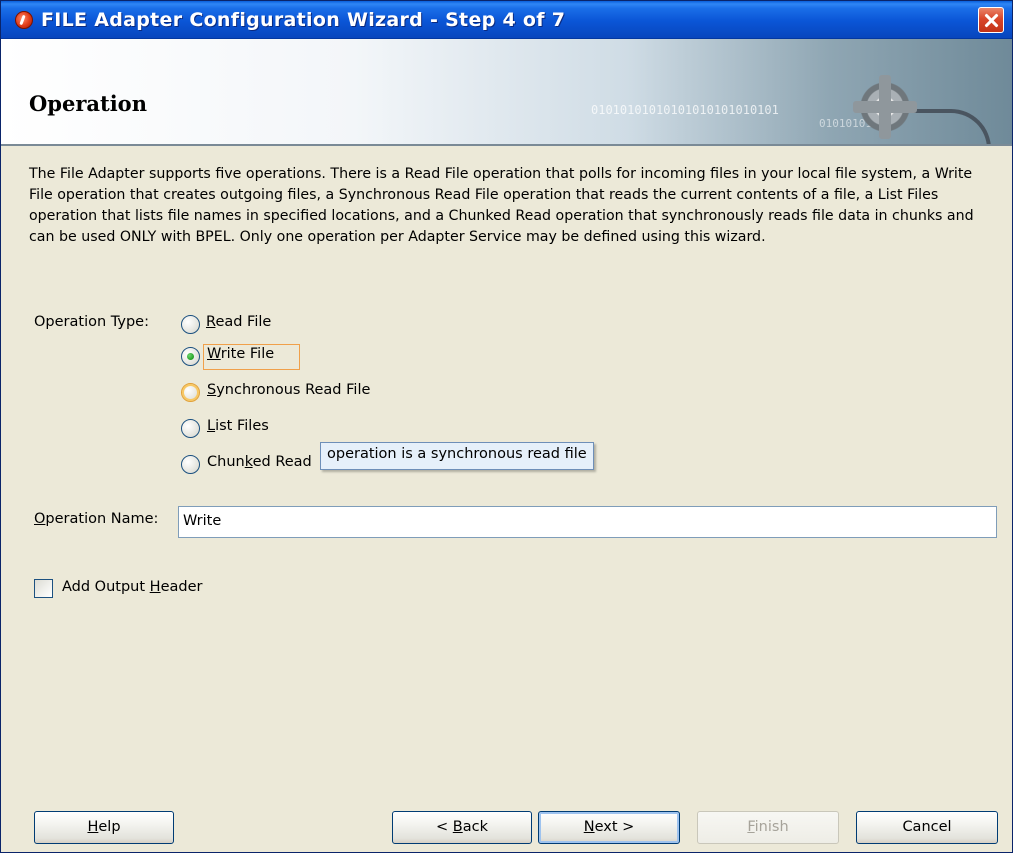 The image size is (1013, 853). What do you see at coordinates (238, 426) in the screenshot?
I see `radio-label-list-files: List Files` at bounding box center [238, 426].